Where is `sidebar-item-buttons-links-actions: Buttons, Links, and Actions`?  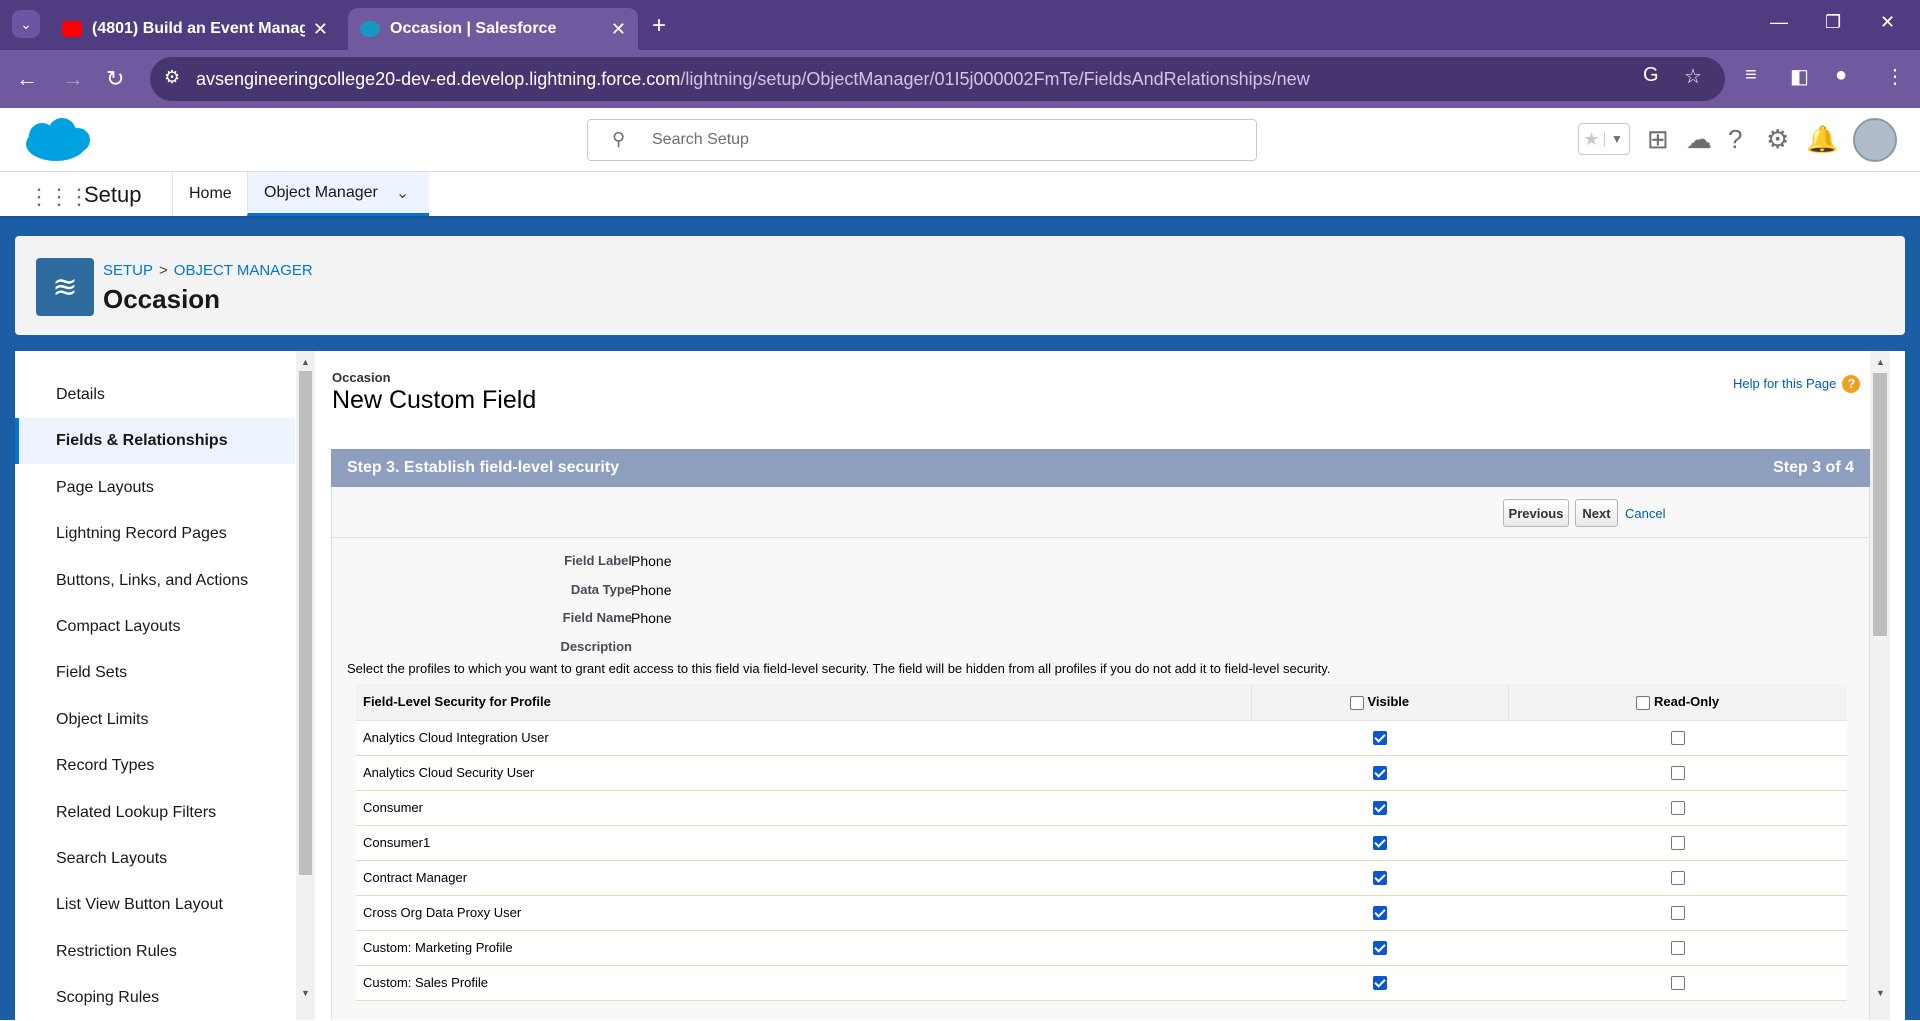
sidebar-item-buttons-links-actions: Buttons, Links, and Actions is located at coordinates (155, 581).